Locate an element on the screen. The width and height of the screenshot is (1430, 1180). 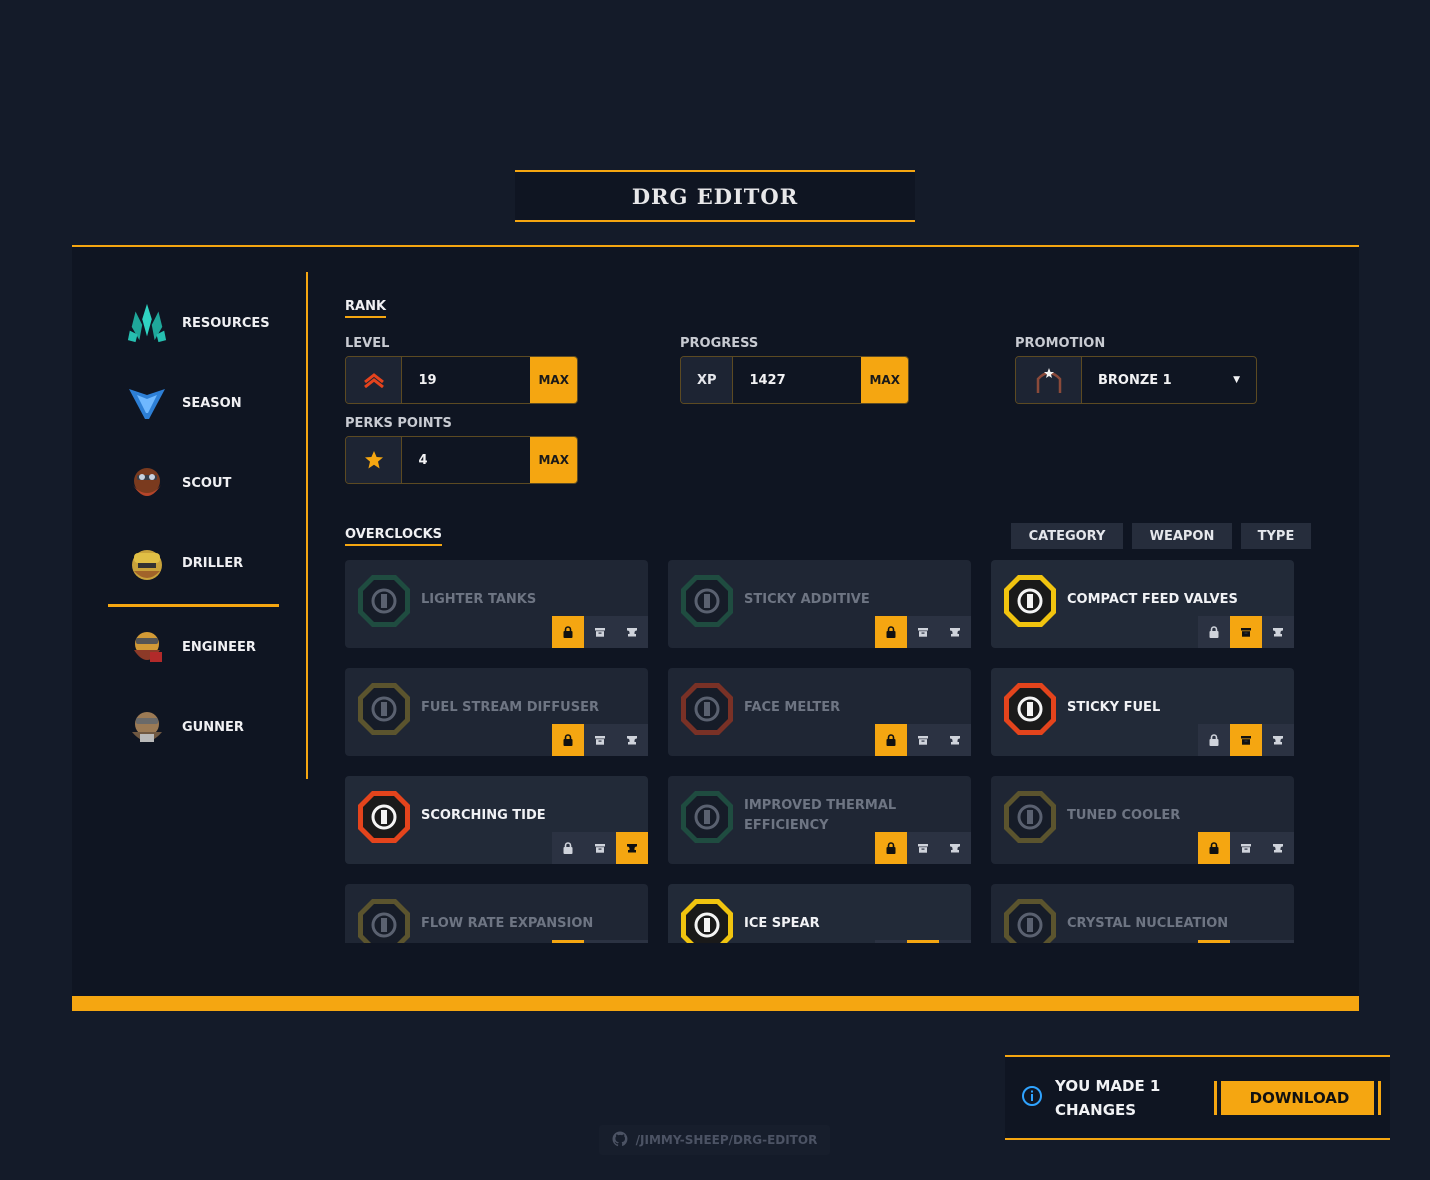
footer-bar is located at coordinates (715, 1003).